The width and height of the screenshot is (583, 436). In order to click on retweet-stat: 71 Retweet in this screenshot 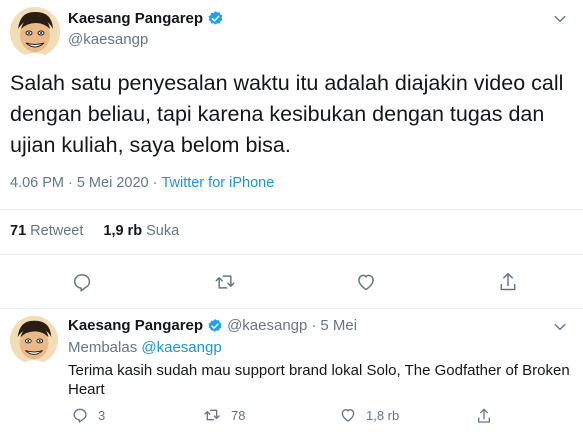, I will do `click(46, 231)`.